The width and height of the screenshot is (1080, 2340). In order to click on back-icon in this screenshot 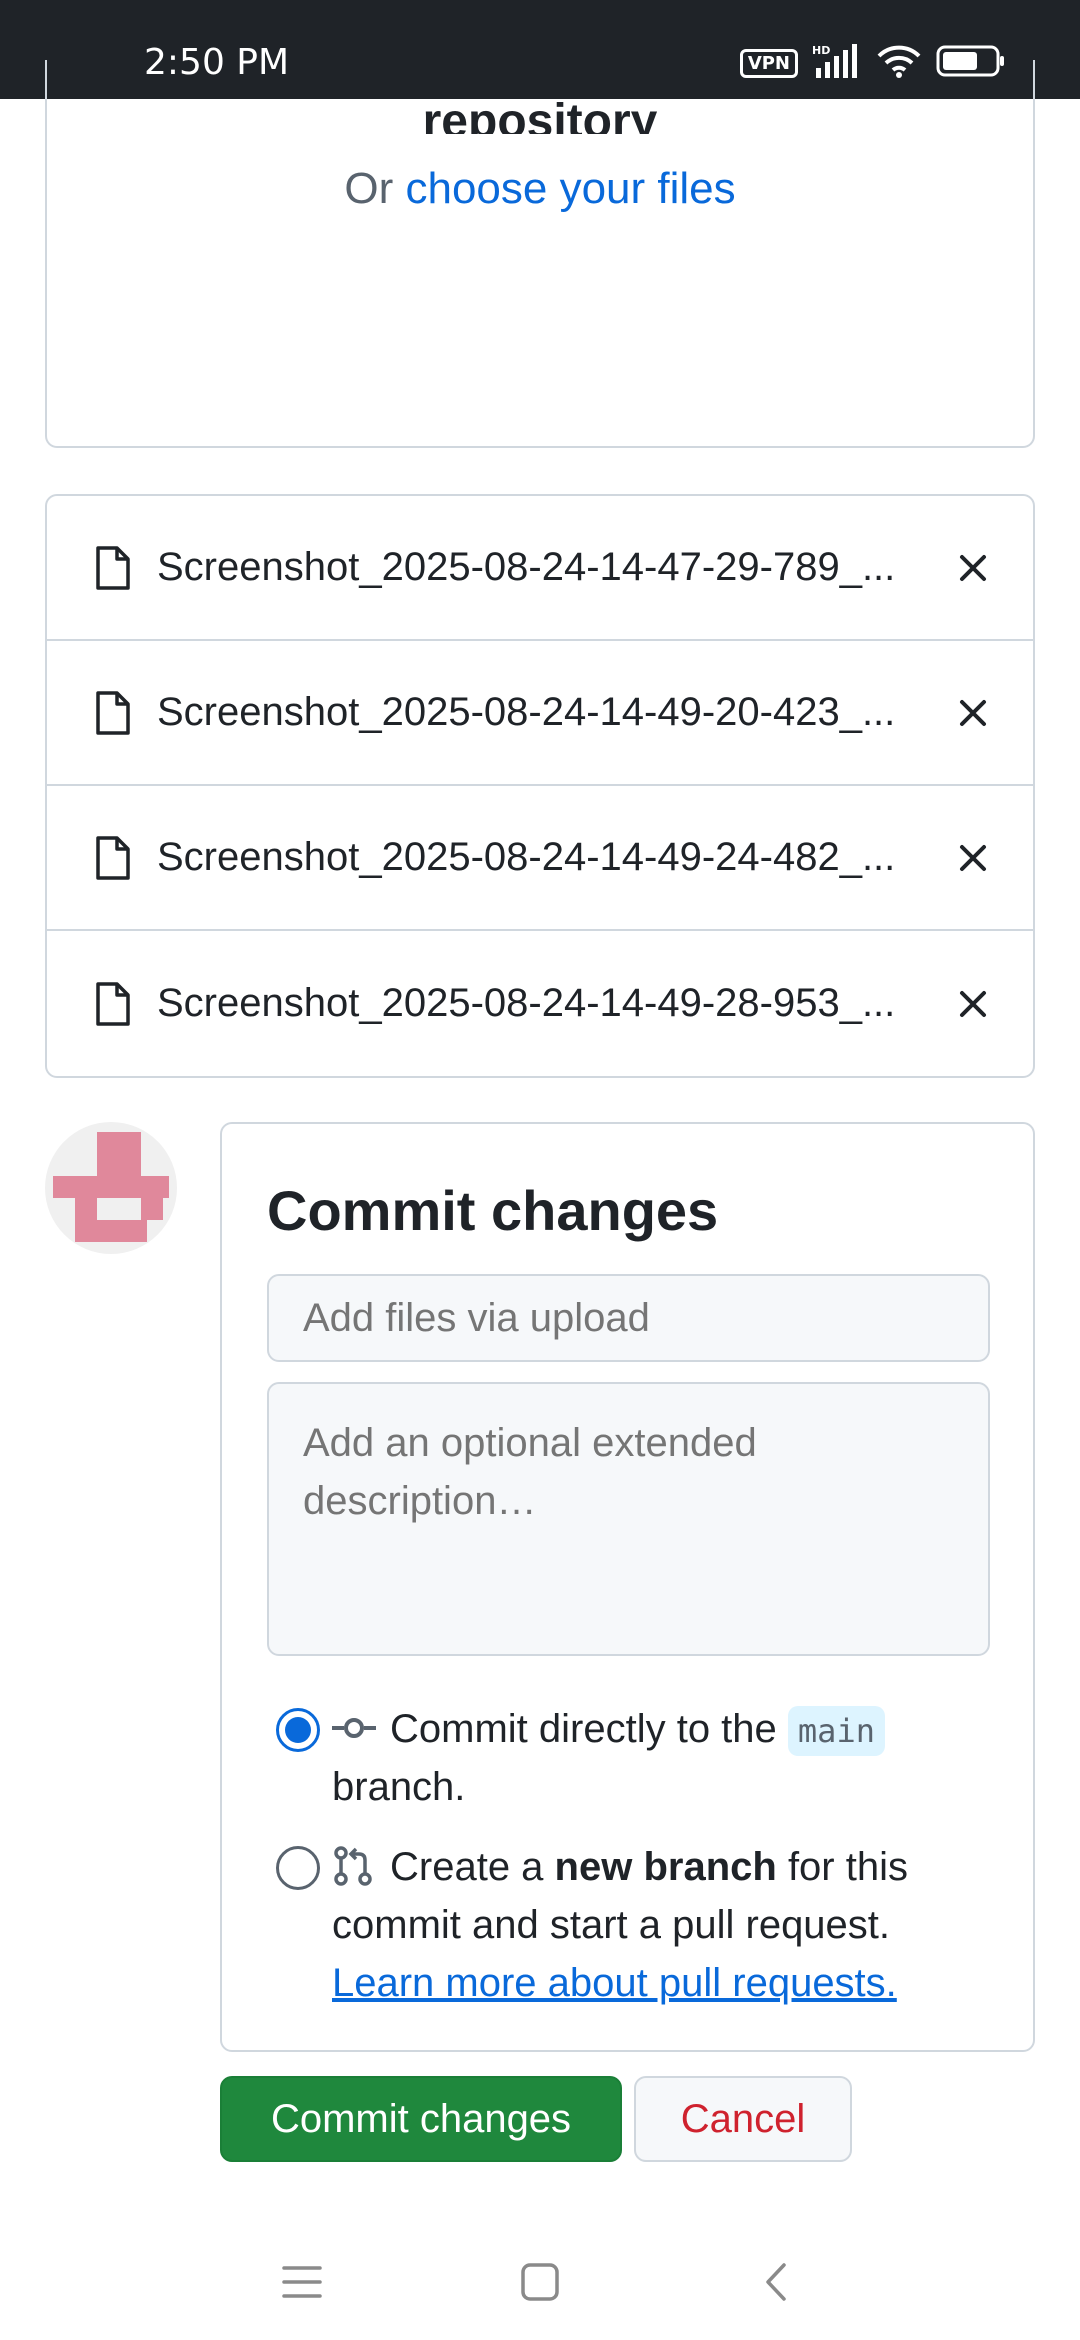, I will do `click(776, 2282)`.